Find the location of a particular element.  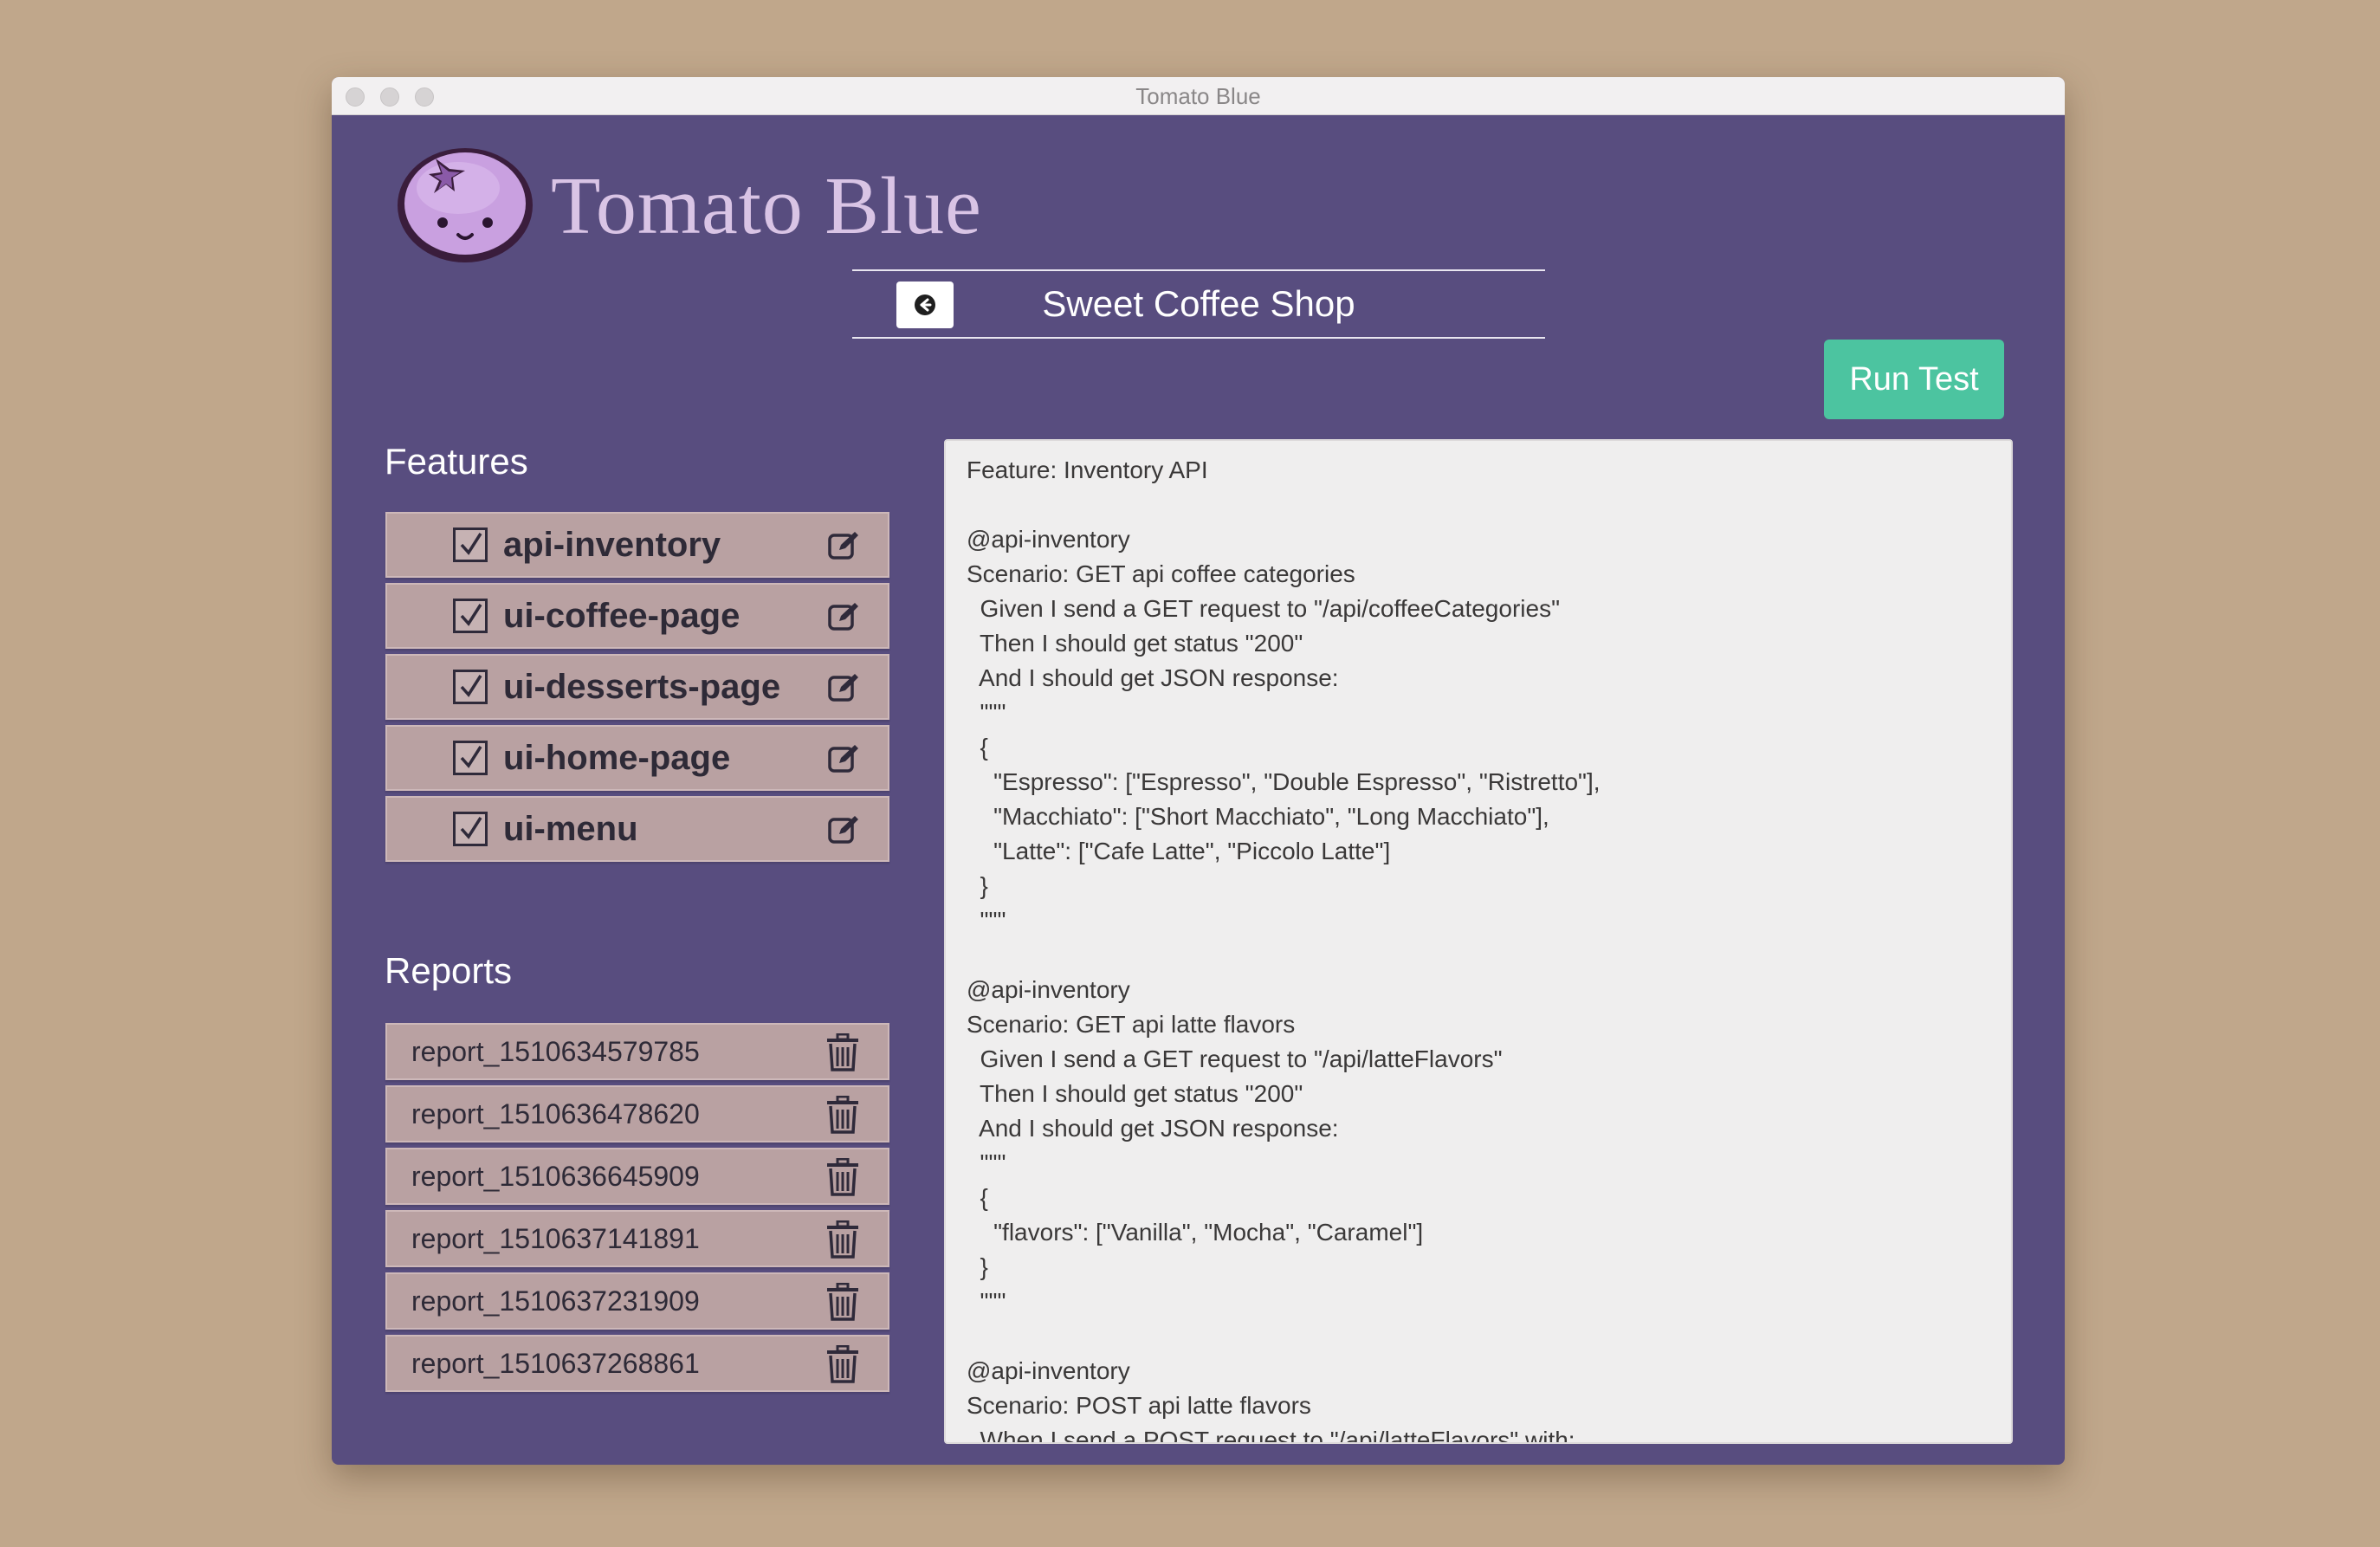

project-bar: Sweet Coffee Shop is located at coordinates (1198, 304).